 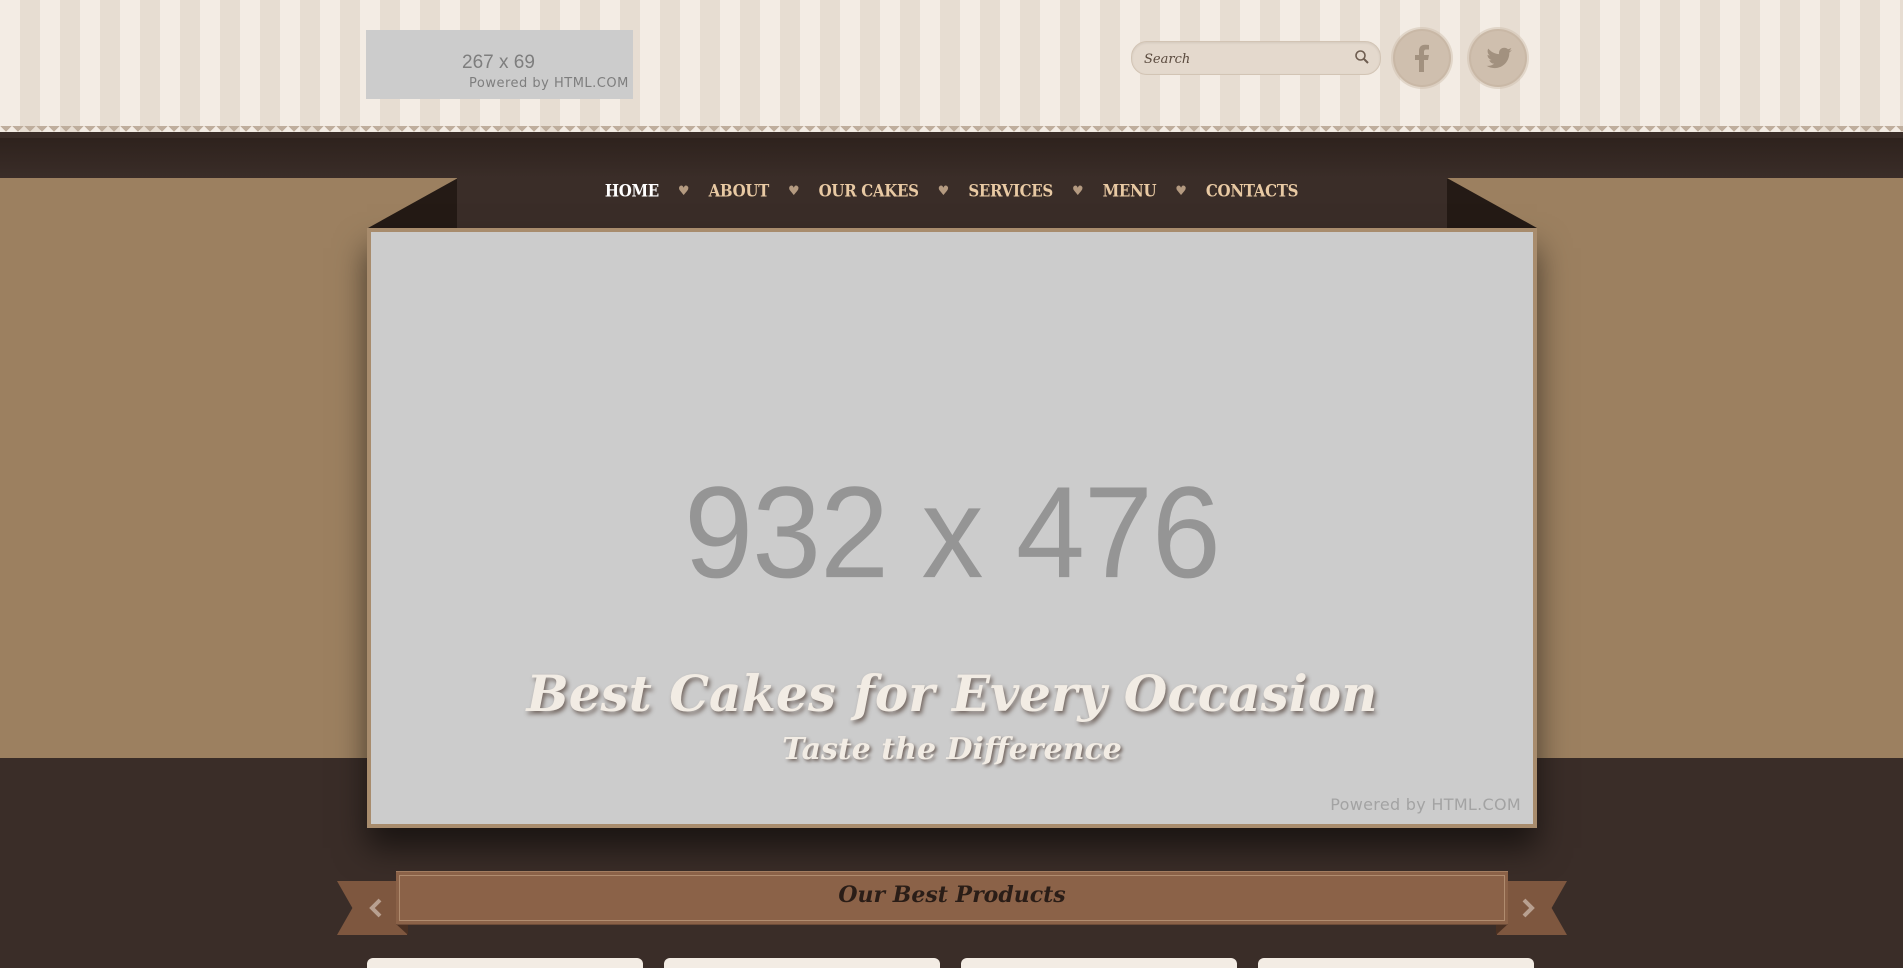 I want to click on nav-our-cakes: OUR CAKES, so click(x=869, y=191).